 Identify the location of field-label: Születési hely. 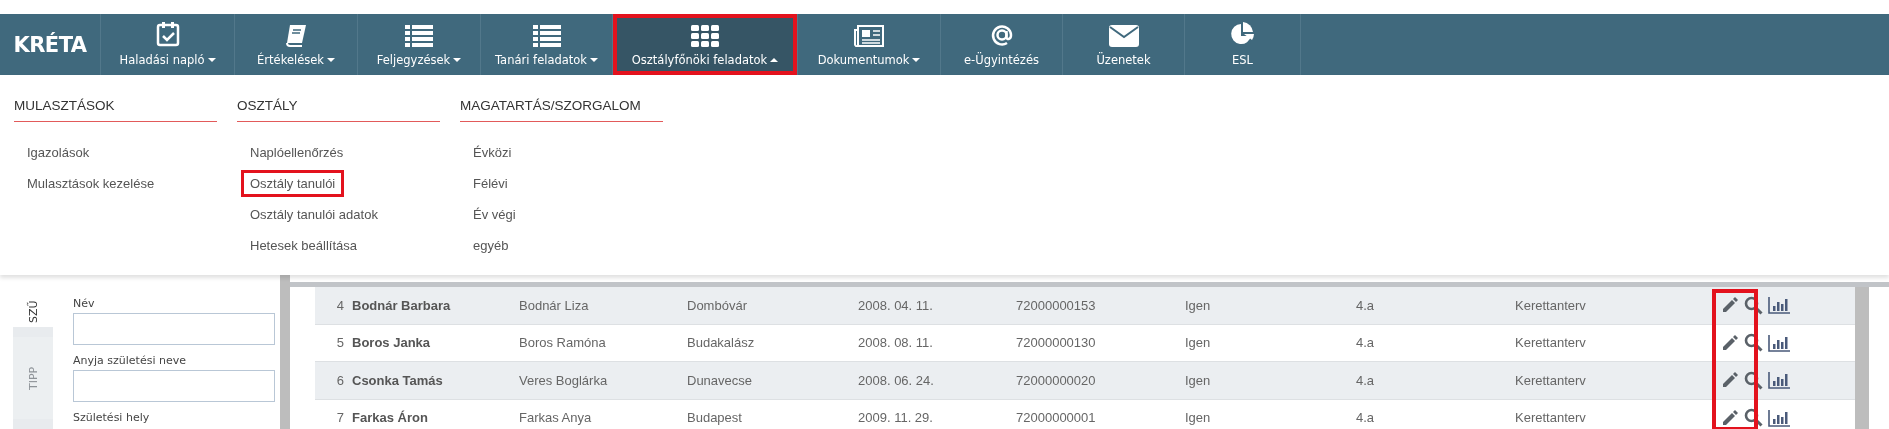
(112, 417).